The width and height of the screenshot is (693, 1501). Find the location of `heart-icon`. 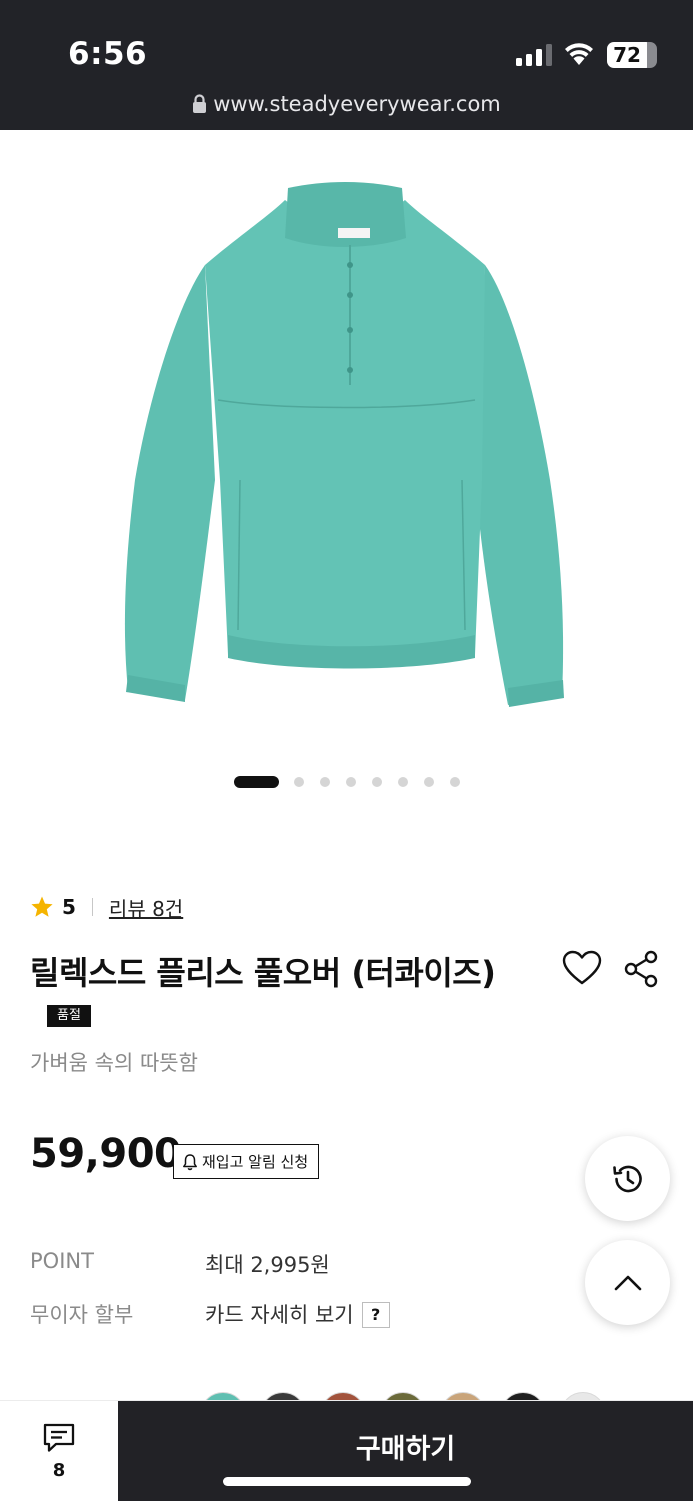

heart-icon is located at coordinates (582, 968).